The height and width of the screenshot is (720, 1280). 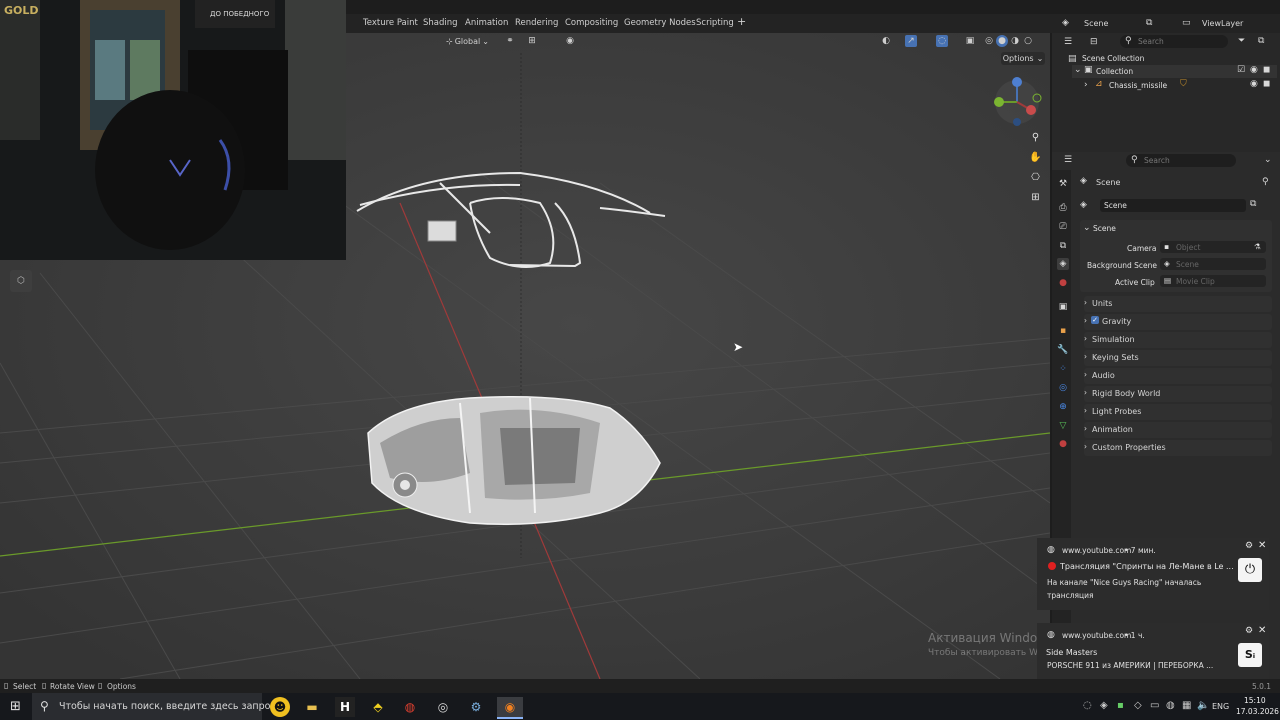 What do you see at coordinates (1063, 426) in the screenshot?
I see `data-tab-icon: ▽` at bounding box center [1063, 426].